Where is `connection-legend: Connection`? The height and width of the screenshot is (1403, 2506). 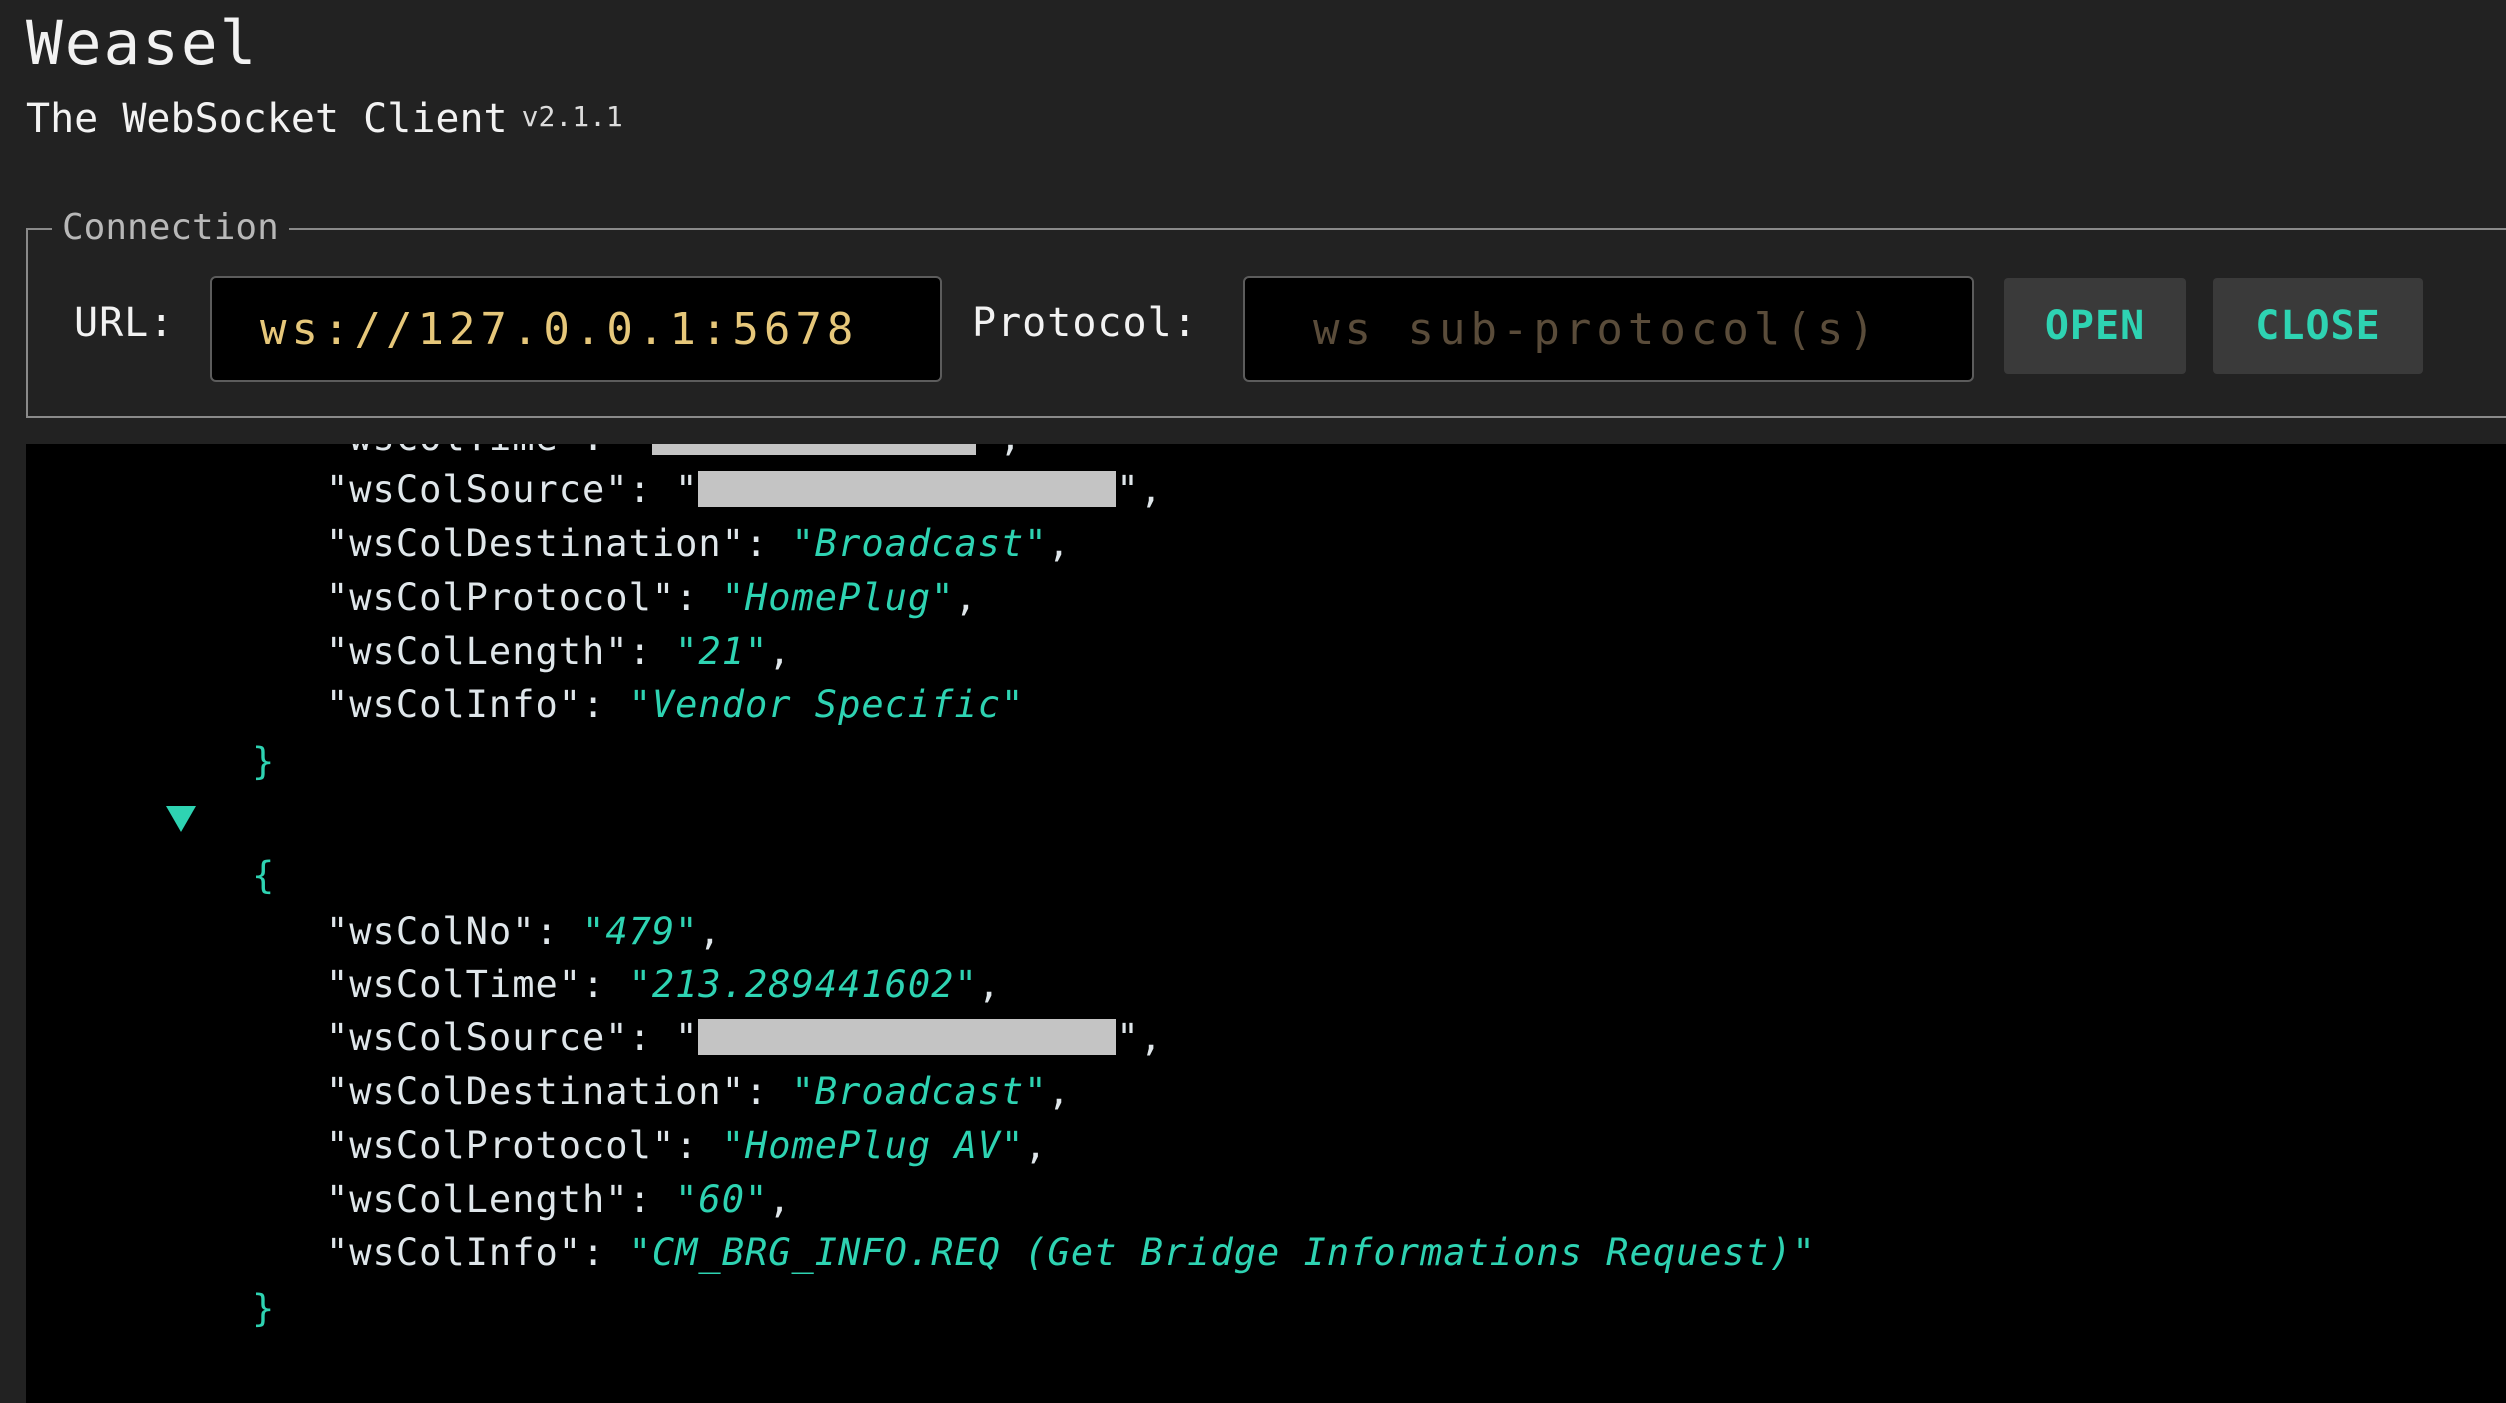
connection-legend: Connection is located at coordinates (170, 227).